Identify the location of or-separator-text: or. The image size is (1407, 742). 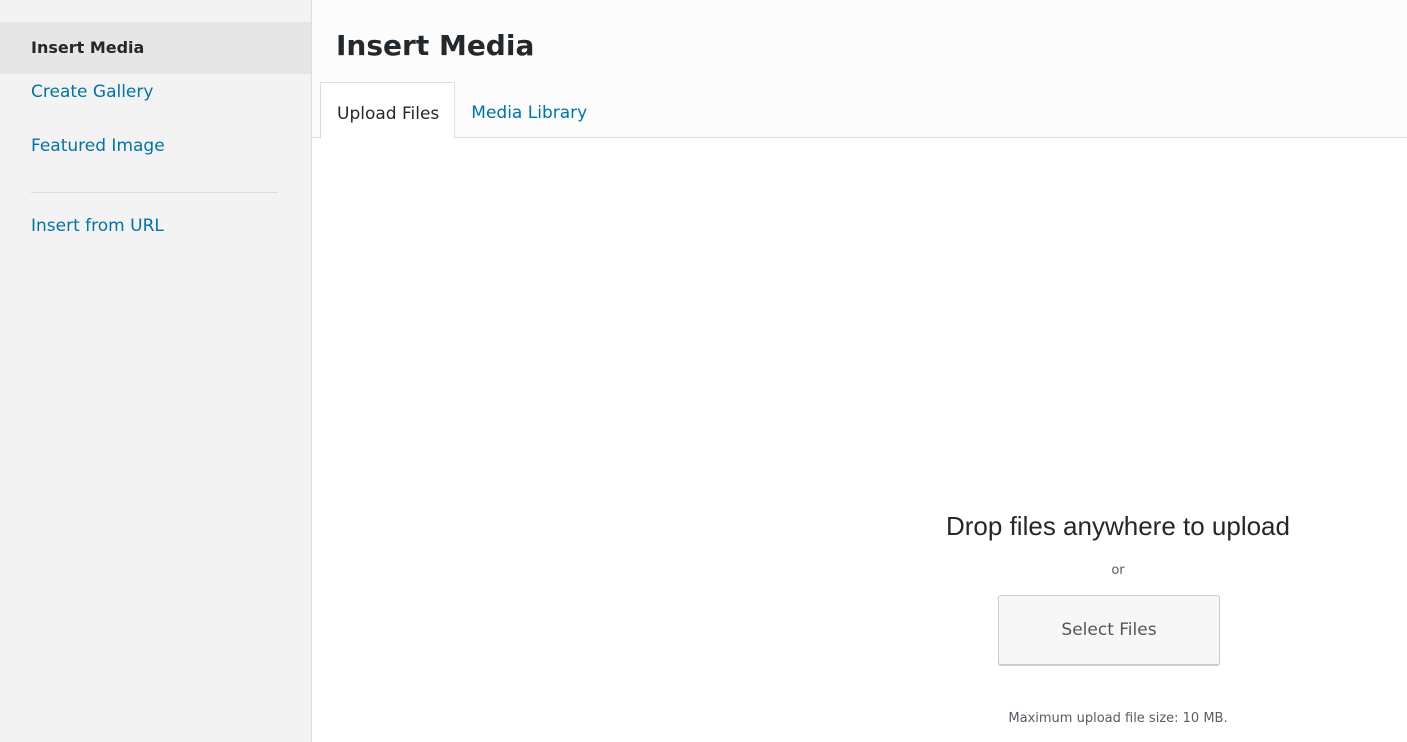
(1118, 570).